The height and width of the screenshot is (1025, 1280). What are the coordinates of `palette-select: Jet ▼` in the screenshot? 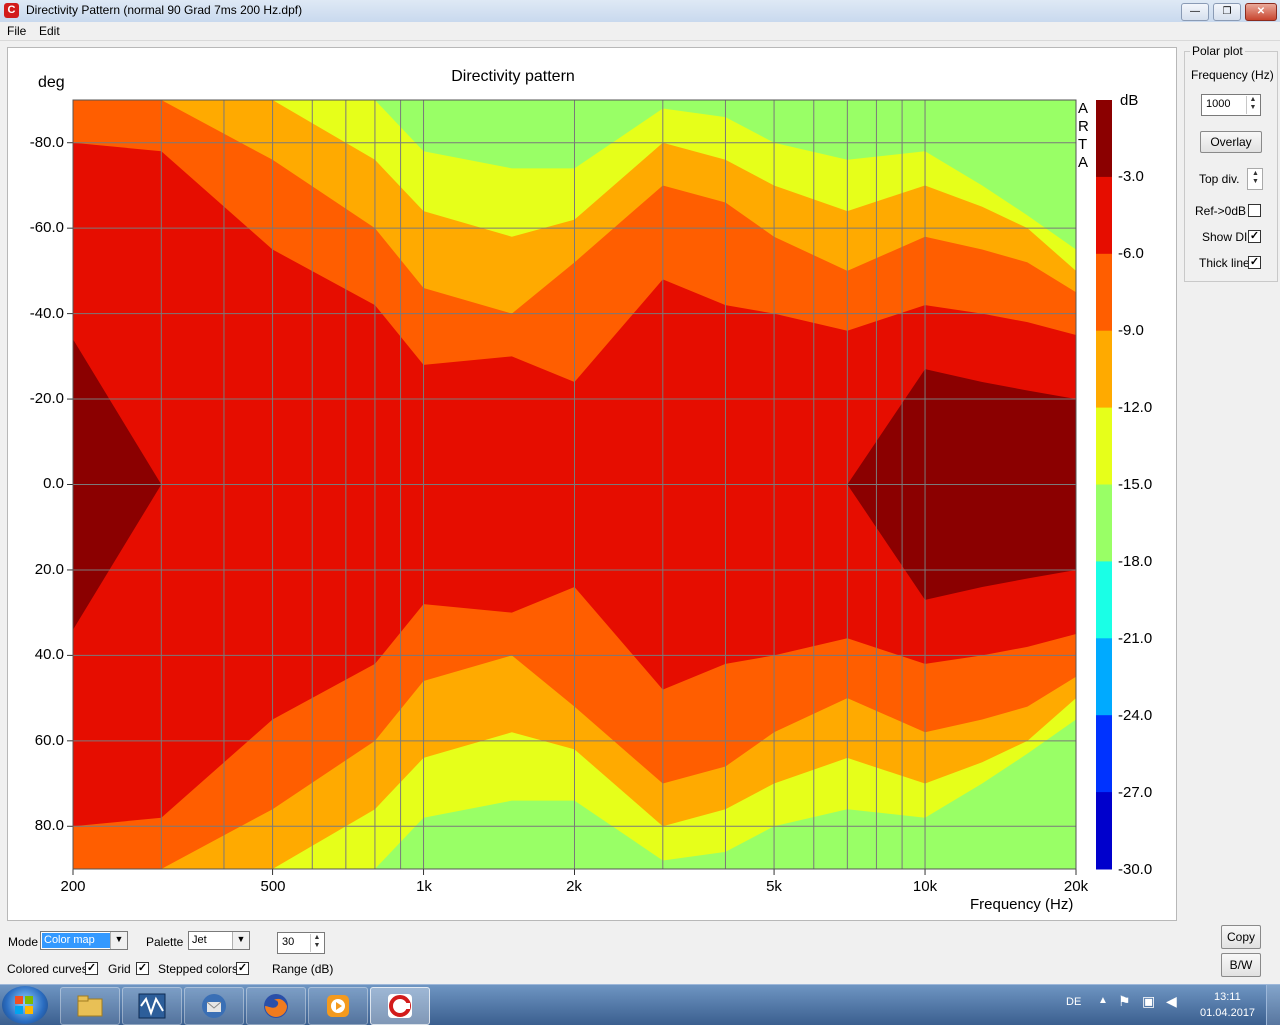 It's located at (219, 940).